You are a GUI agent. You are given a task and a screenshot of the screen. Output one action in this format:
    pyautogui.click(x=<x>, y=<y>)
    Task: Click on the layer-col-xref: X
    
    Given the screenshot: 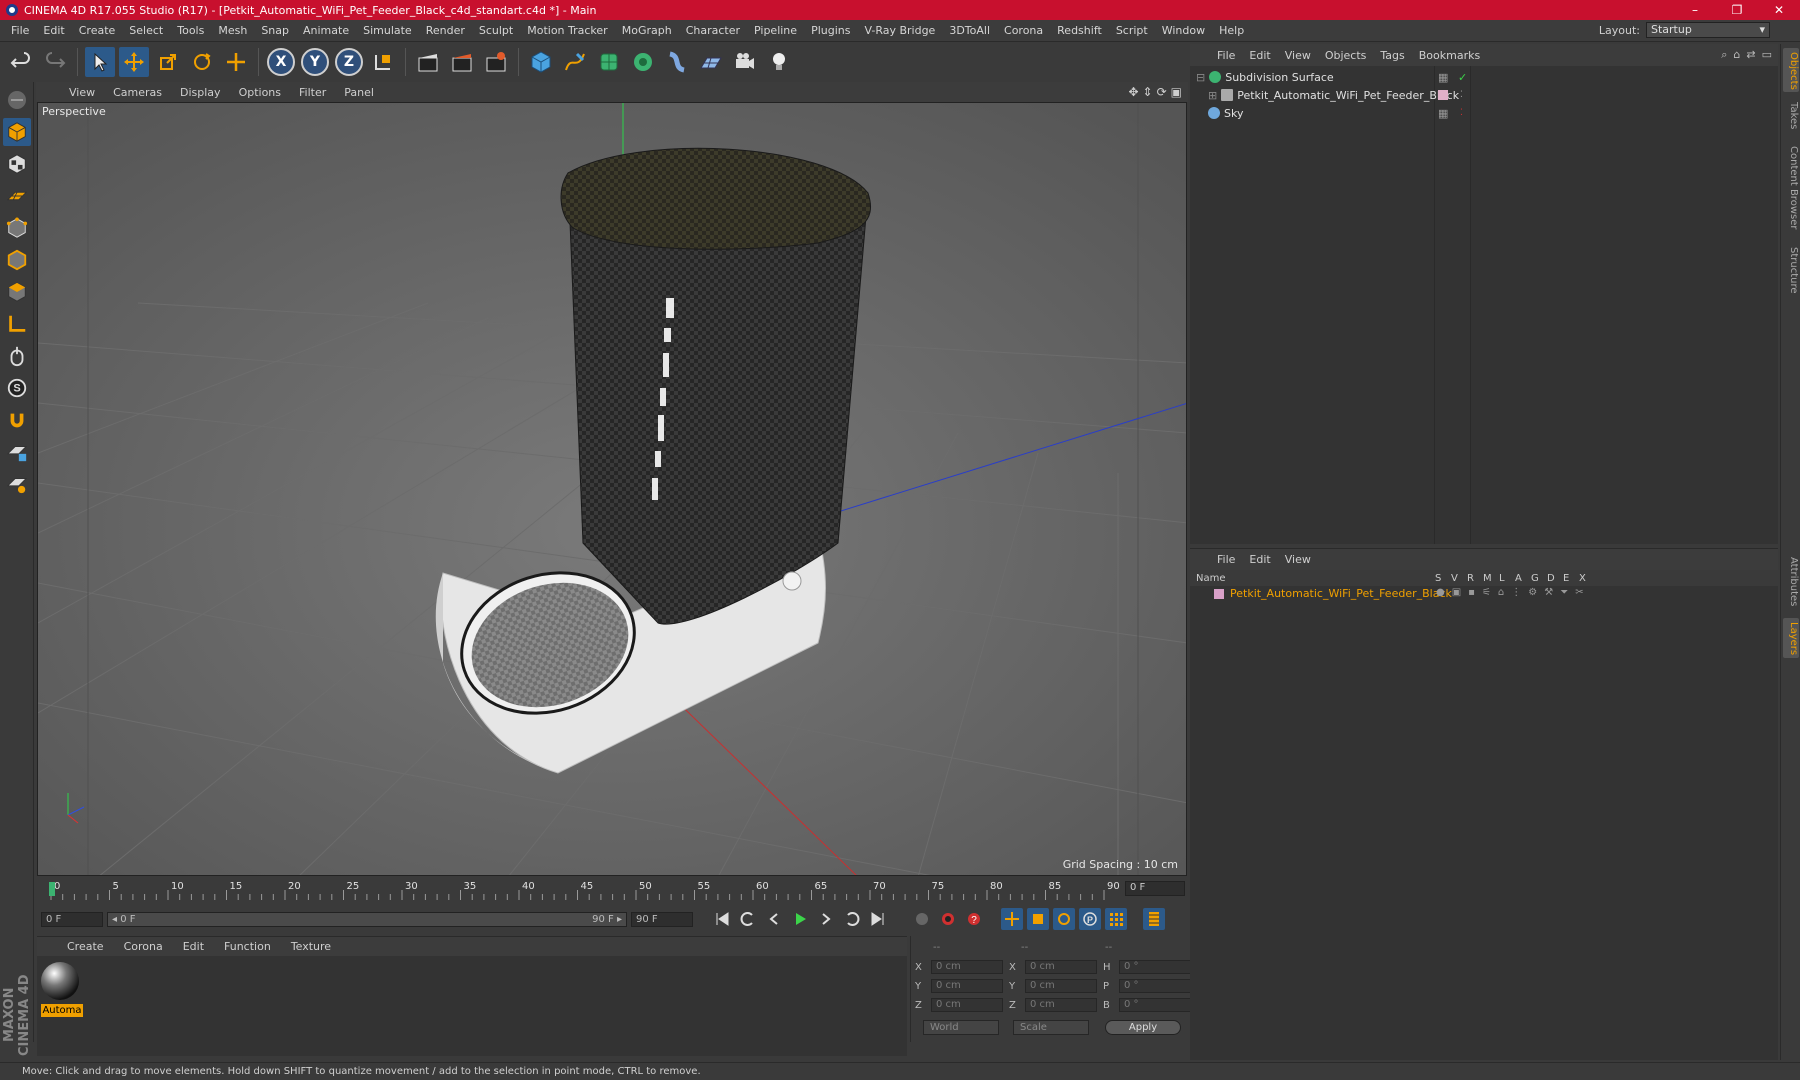 What is the action you would take?
    pyautogui.click(x=1582, y=578)
    